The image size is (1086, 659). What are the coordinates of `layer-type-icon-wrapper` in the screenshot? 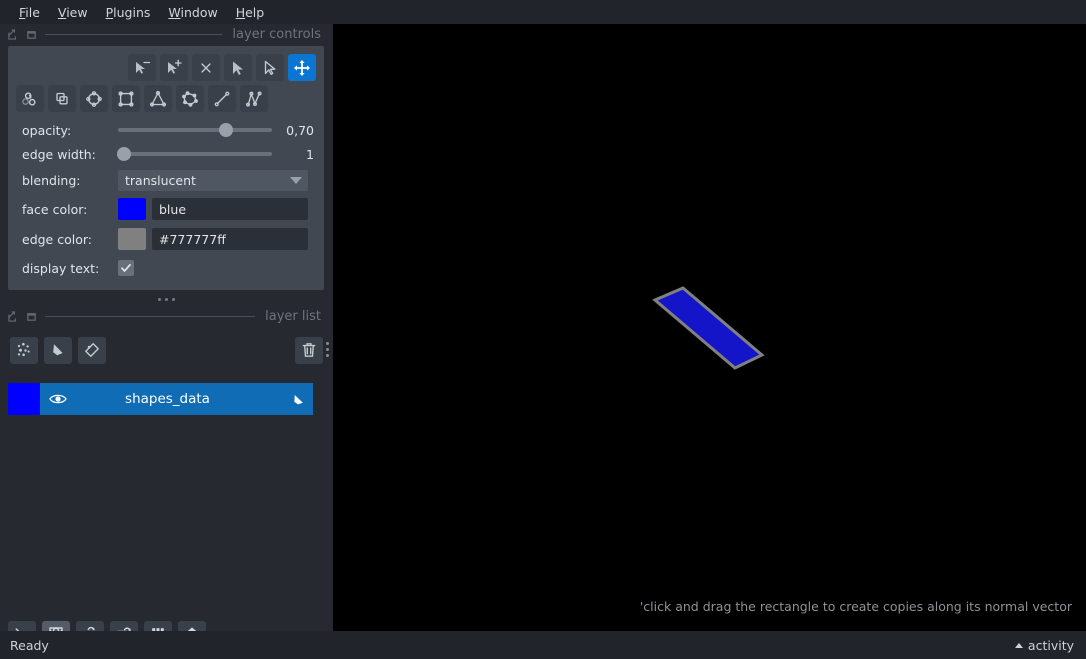 It's located at (298, 399).